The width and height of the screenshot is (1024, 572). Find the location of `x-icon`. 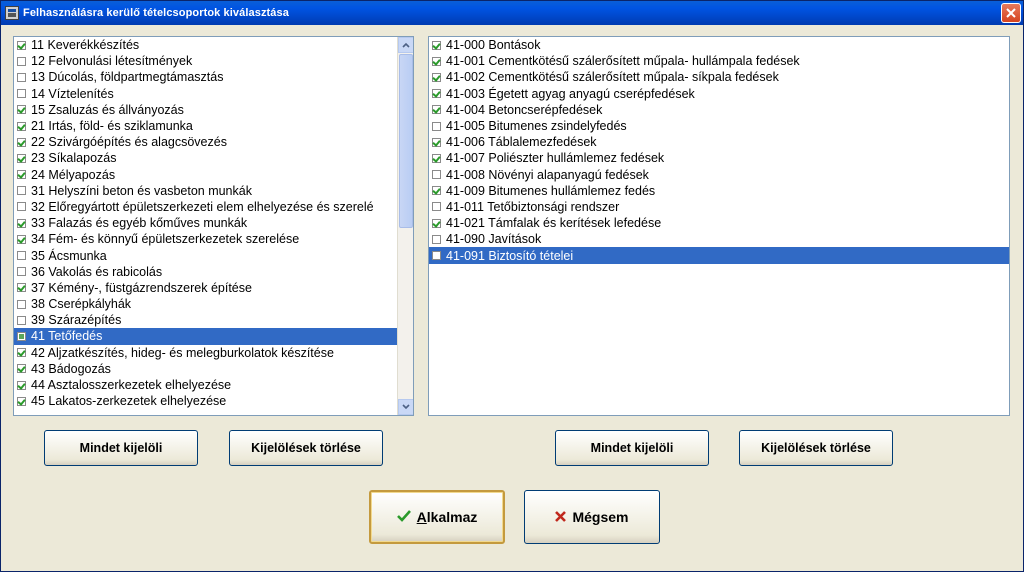

x-icon is located at coordinates (561, 517).